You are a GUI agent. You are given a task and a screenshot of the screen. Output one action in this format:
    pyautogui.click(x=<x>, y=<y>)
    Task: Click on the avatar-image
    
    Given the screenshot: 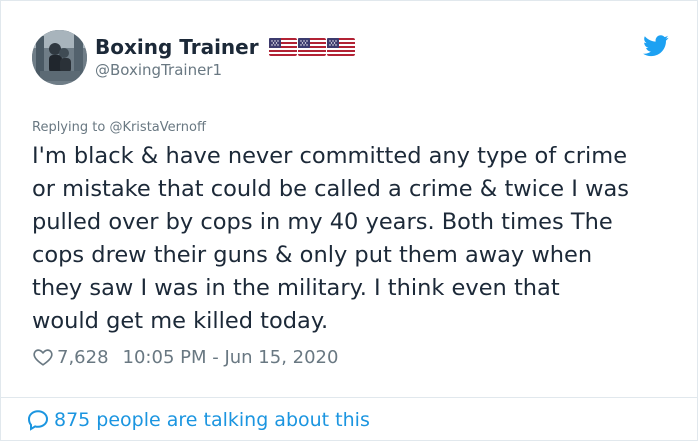 What is the action you would take?
    pyautogui.click(x=59, y=57)
    